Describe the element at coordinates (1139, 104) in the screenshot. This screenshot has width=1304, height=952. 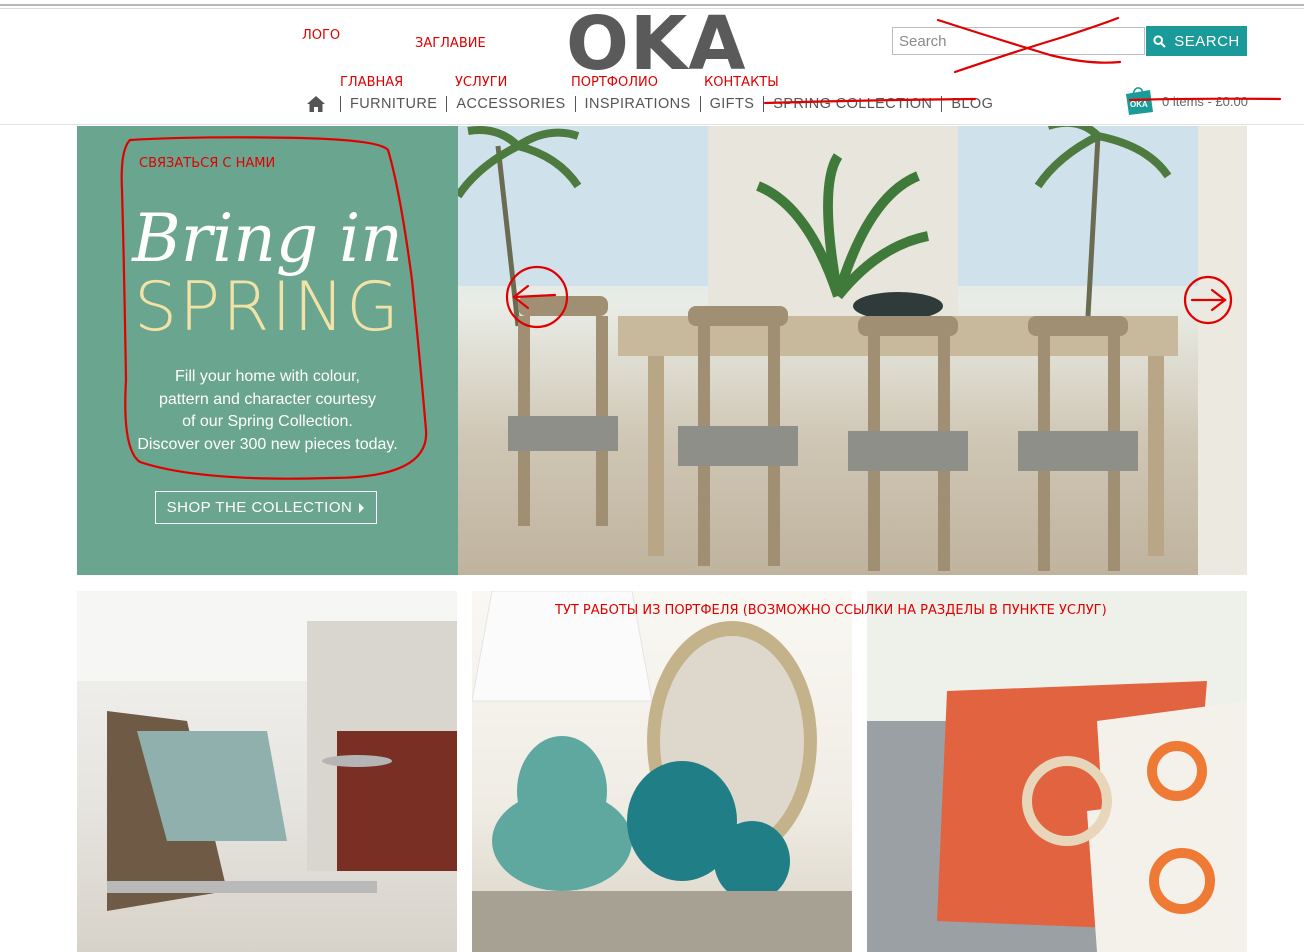
I see `cart-badge-text: OKA` at that location.